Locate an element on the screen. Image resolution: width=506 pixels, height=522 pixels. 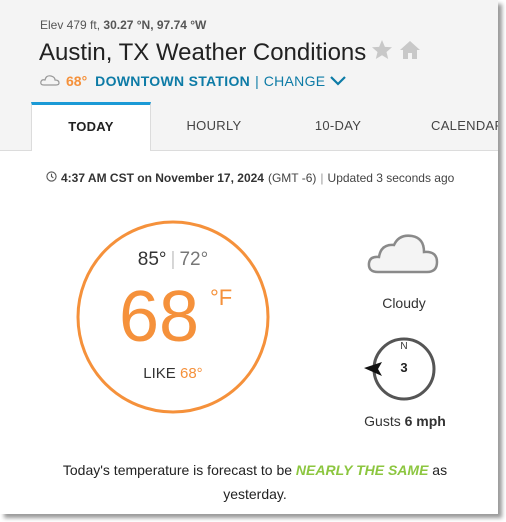
condition-label: Cloudy is located at coordinates (404, 303).